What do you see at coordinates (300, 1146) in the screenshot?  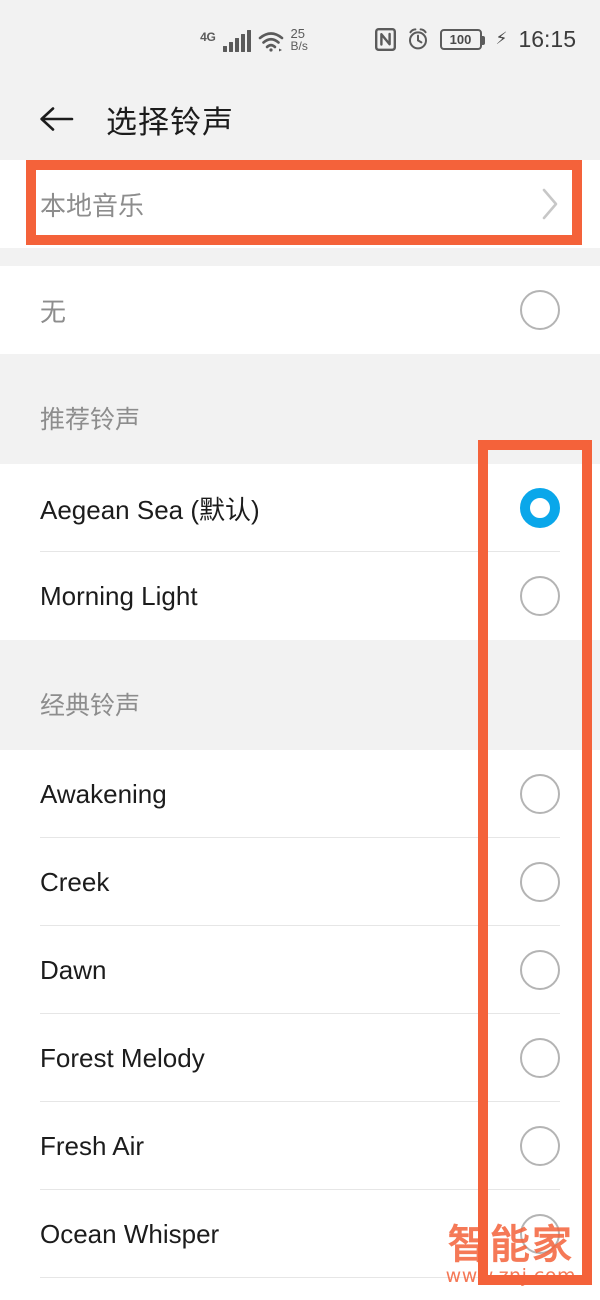 I see `list-item-fresh-air: Fresh Air` at bounding box center [300, 1146].